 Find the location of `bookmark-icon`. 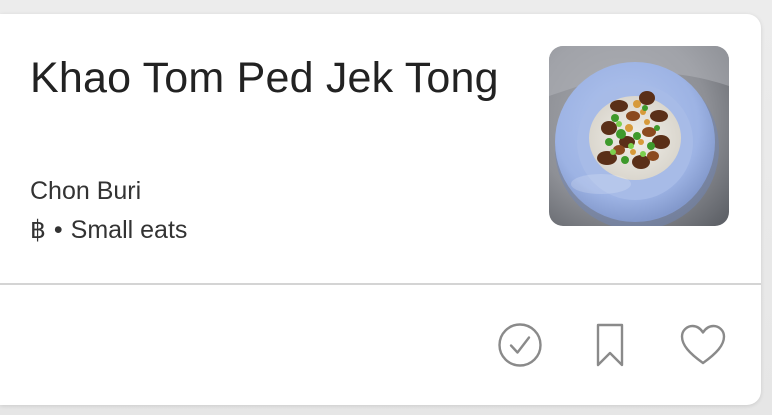

bookmark-icon is located at coordinates (610, 345).